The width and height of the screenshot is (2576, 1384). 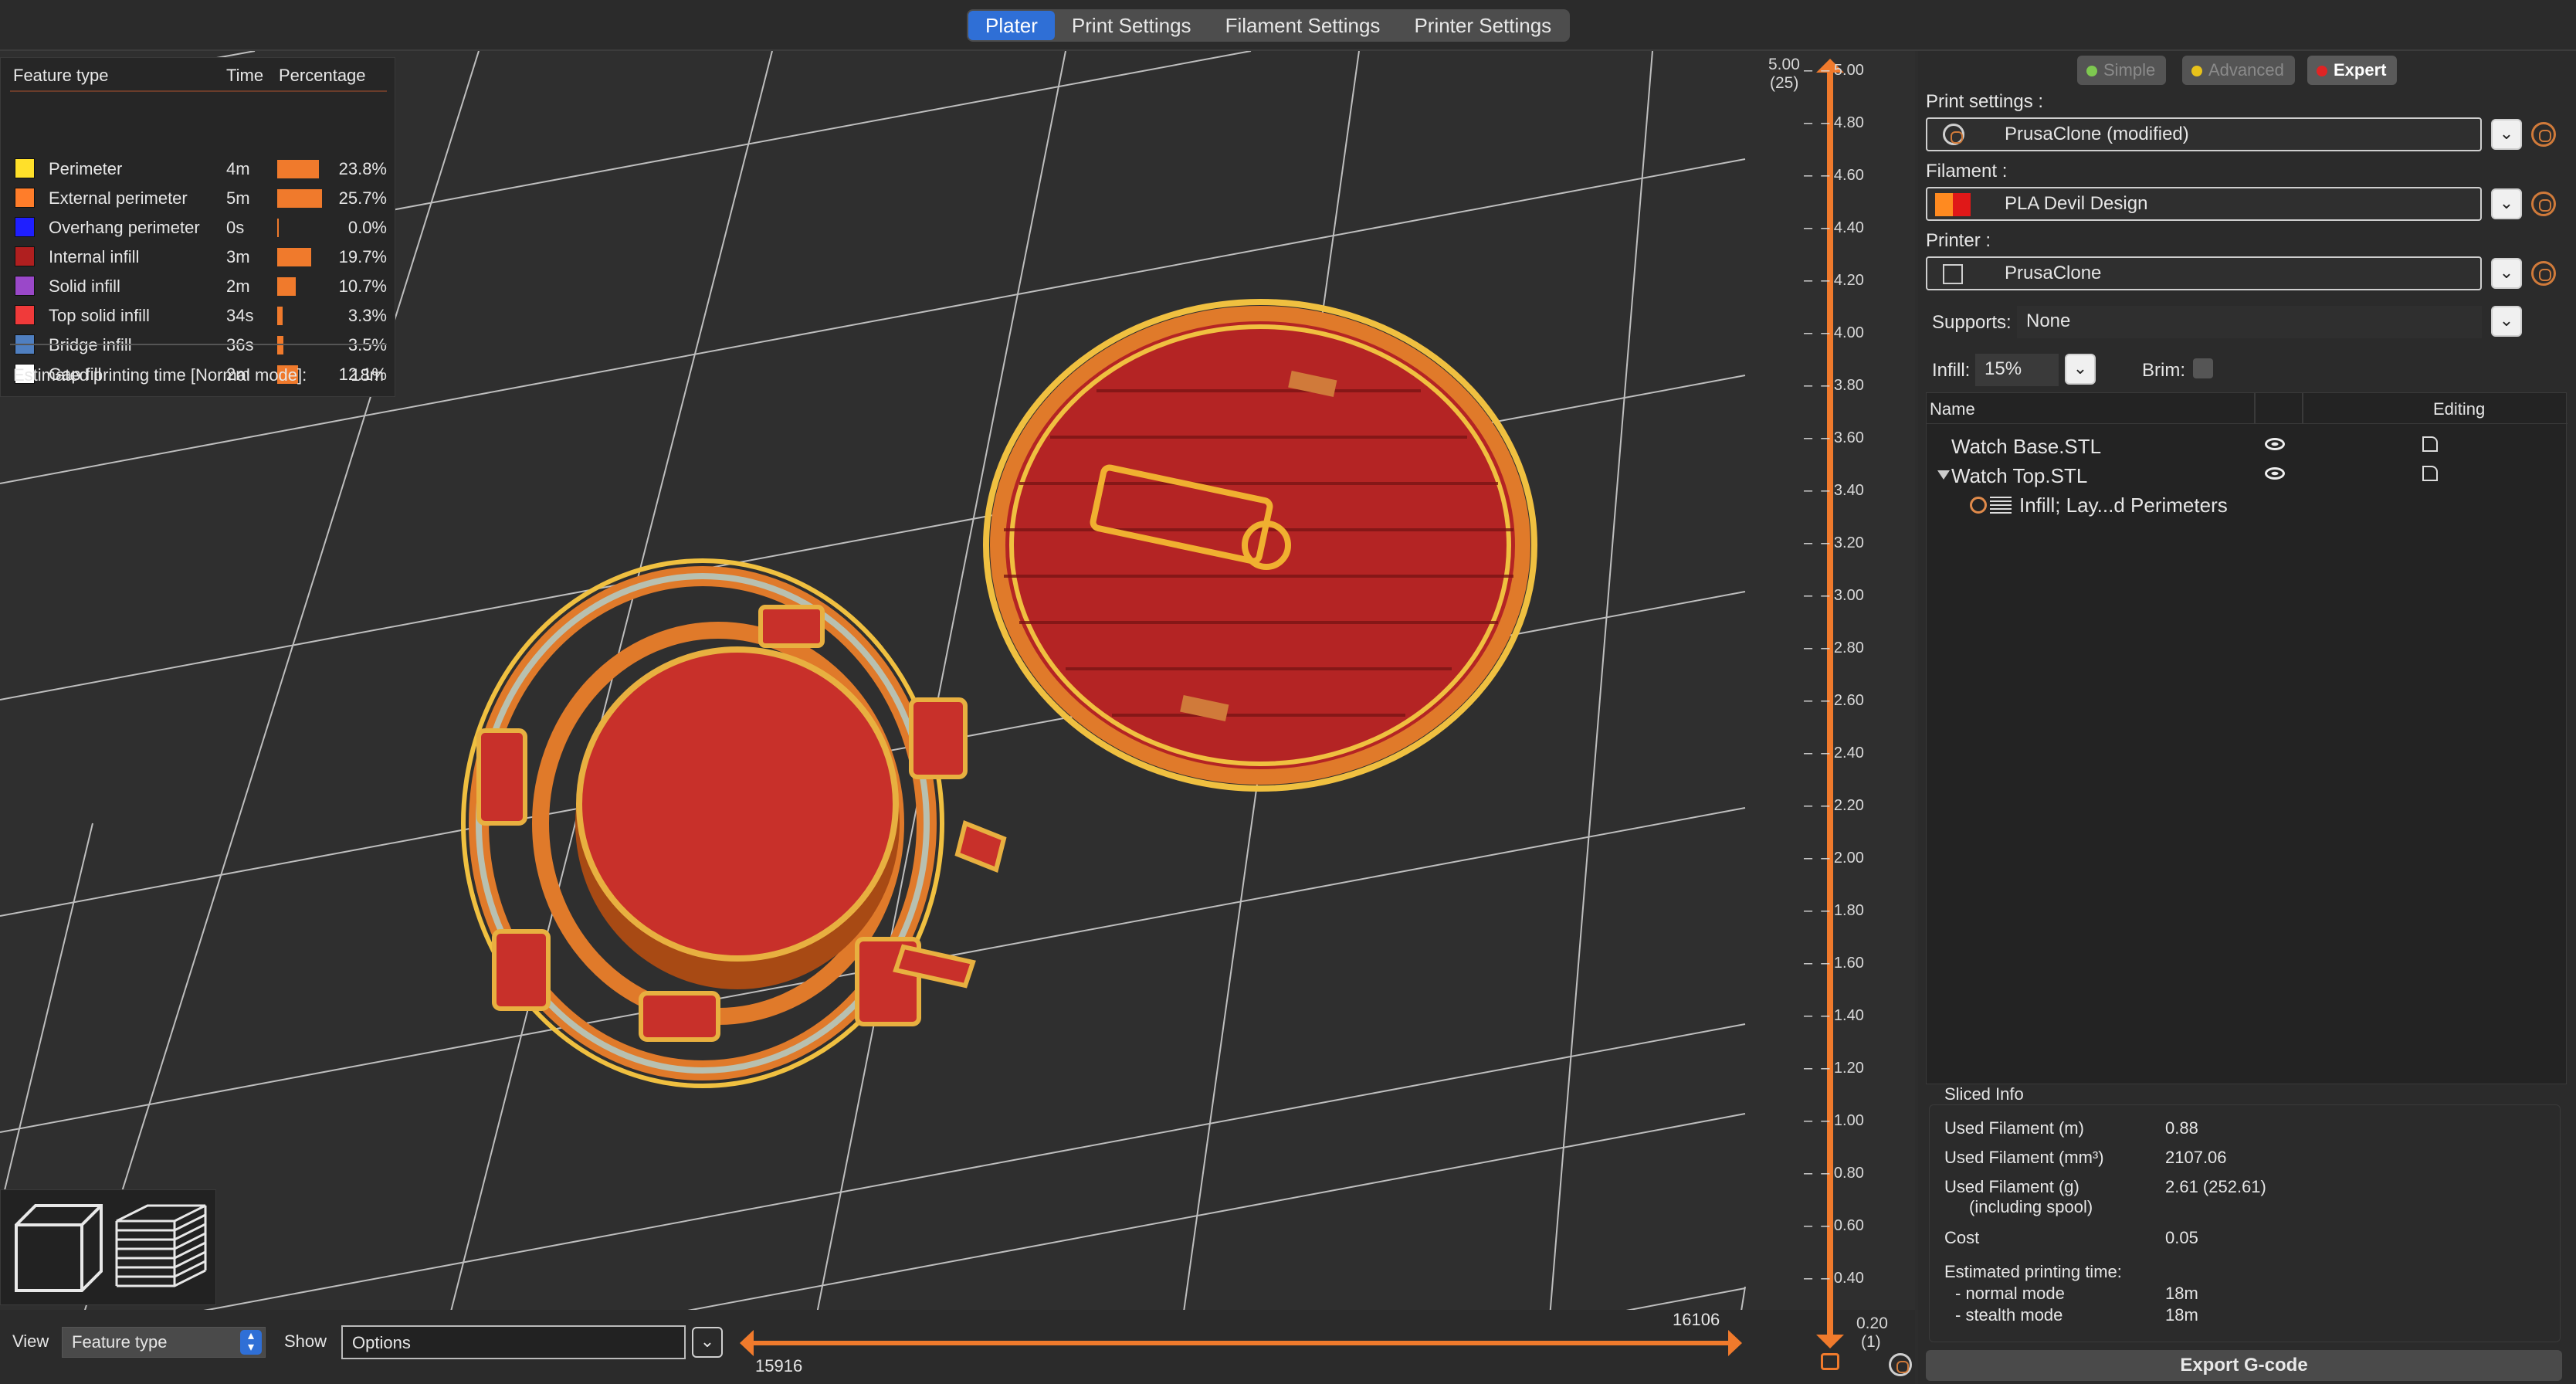 What do you see at coordinates (2011, 1186) in the screenshot?
I see `used-filament-g-label: Used Filament (g)` at bounding box center [2011, 1186].